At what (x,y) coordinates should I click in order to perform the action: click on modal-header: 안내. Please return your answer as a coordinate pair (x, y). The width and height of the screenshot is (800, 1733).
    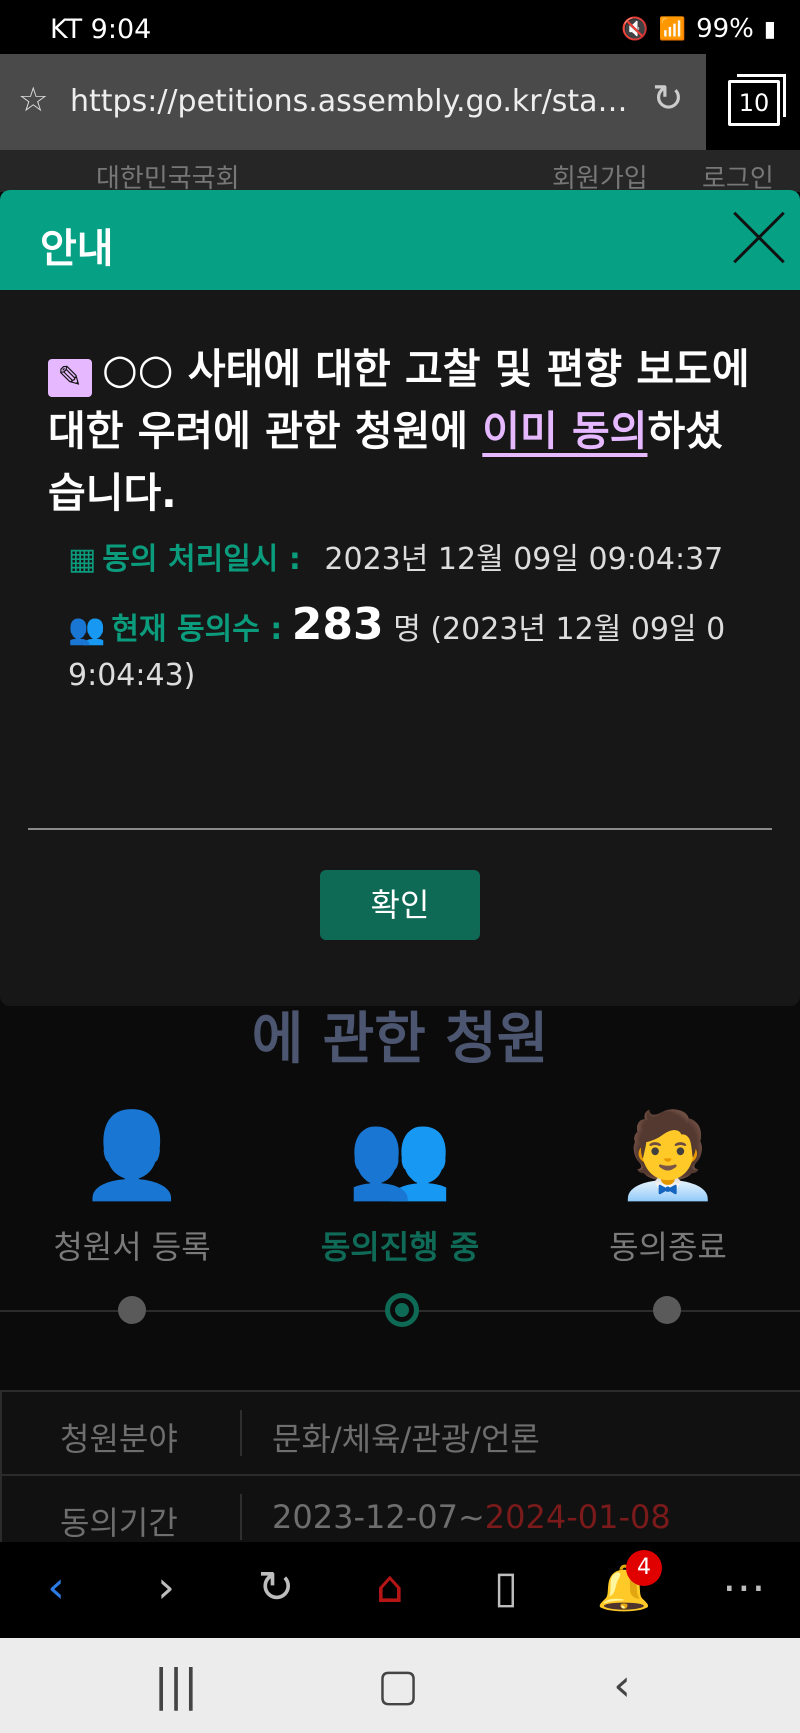
    Looking at the image, I should click on (400, 240).